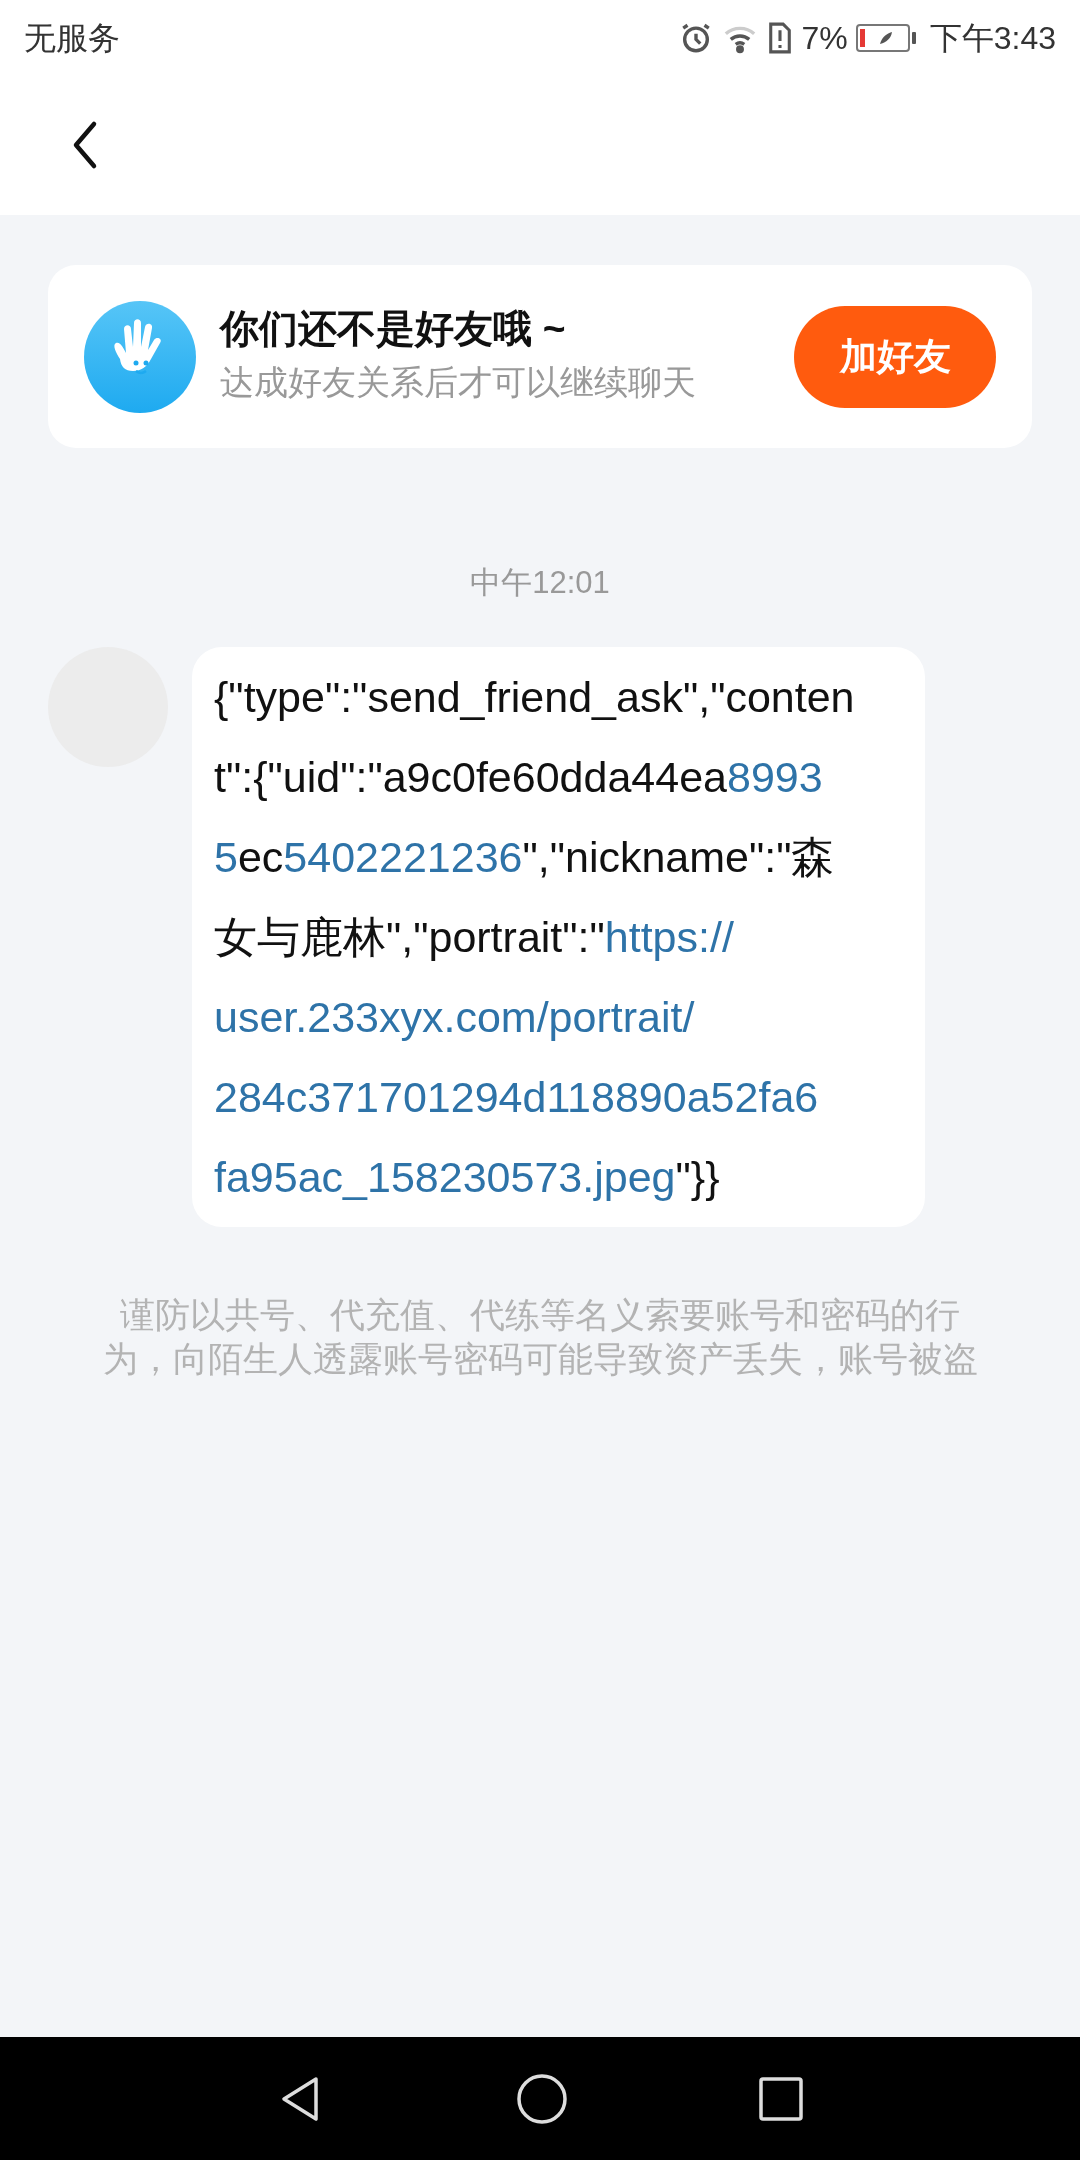 The height and width of the screenshot is (2160, 1080). What do you see at coordinates (470, 777) in the screenshot?
I see `message-text: t":{"uid":"a9c0fe60dda44ea` at bounding box center [470, 777].